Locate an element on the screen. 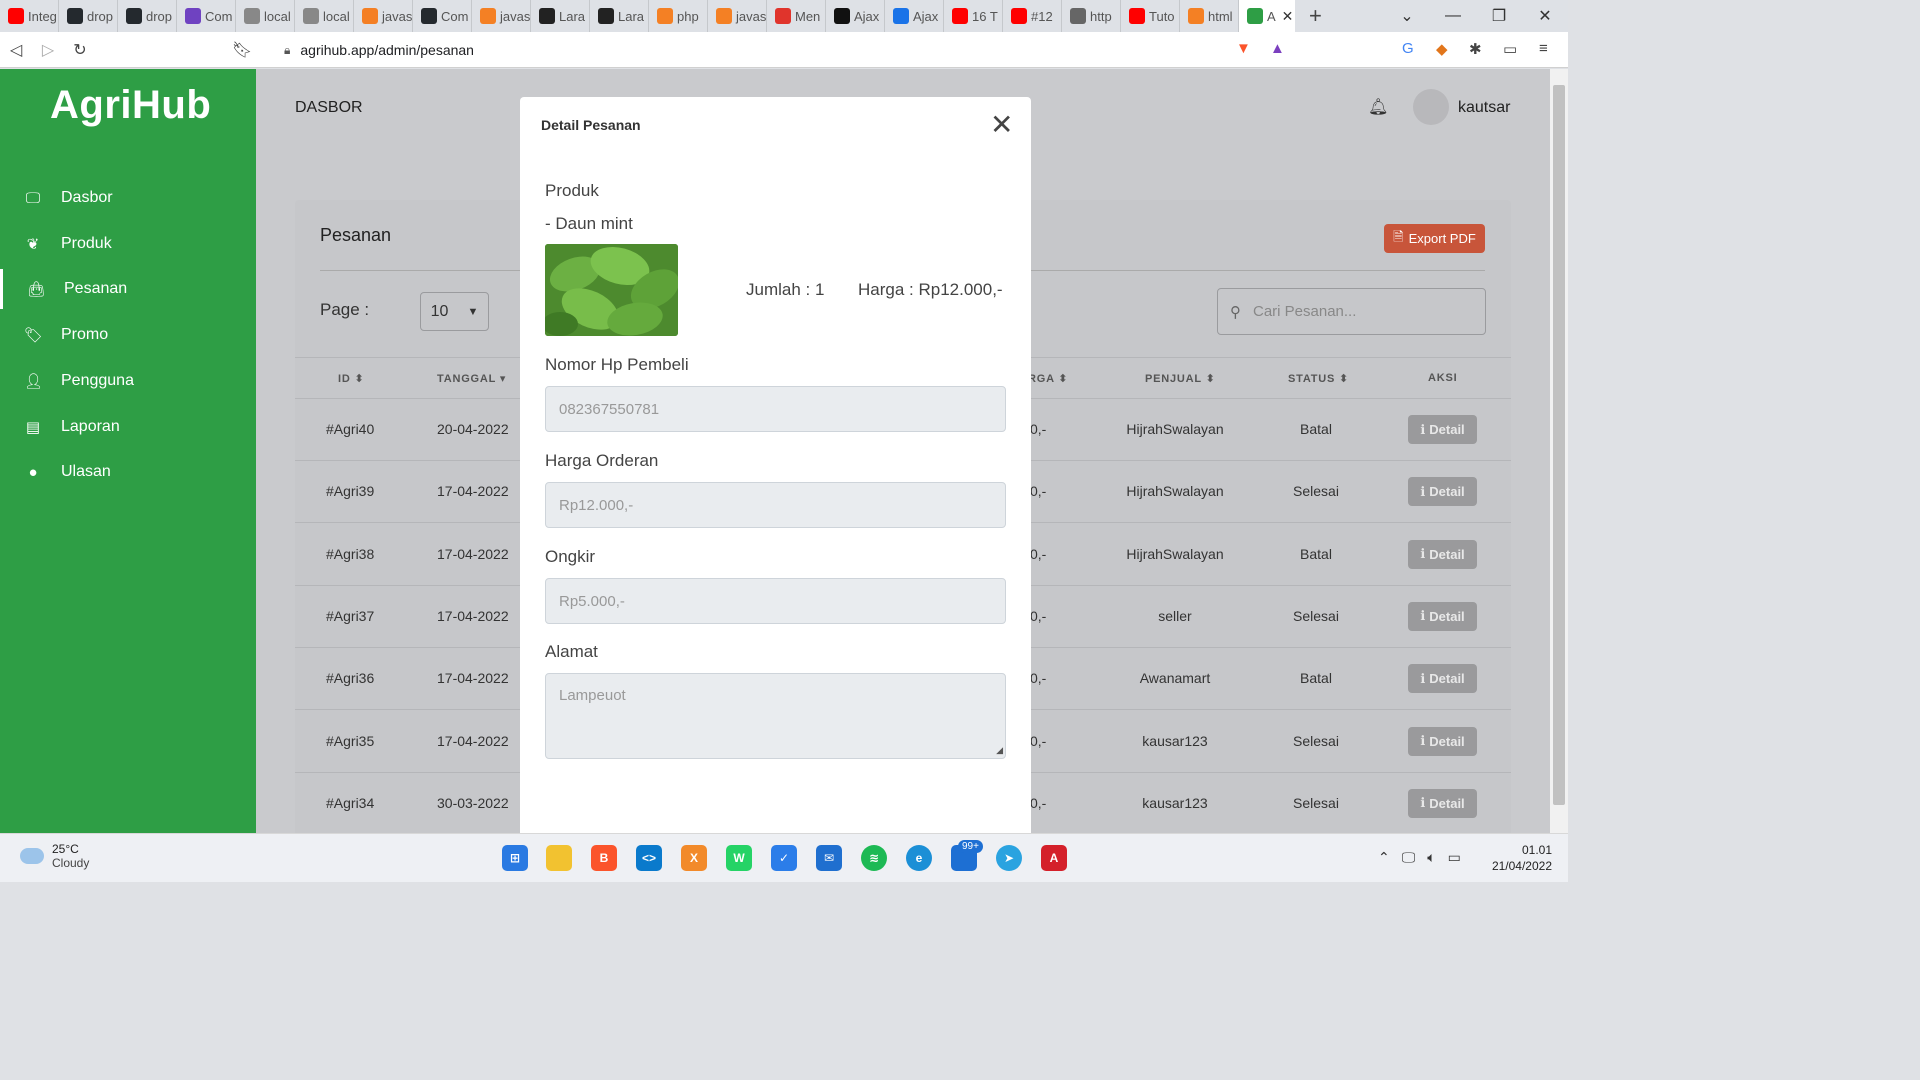 Image resolution: width=1920 pixels, height=1080 pixels. time: 01.01 is located at coordinates (1536, 850).